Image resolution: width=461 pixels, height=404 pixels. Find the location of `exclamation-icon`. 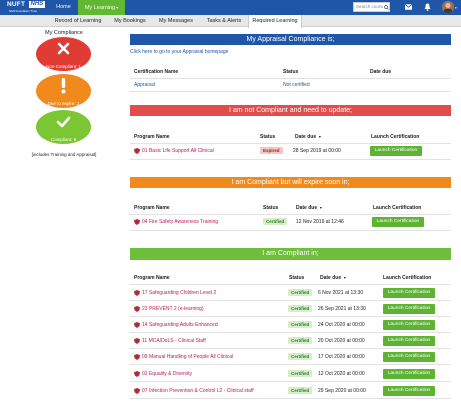

exclamation-icon is located at coordinates (63, 86).